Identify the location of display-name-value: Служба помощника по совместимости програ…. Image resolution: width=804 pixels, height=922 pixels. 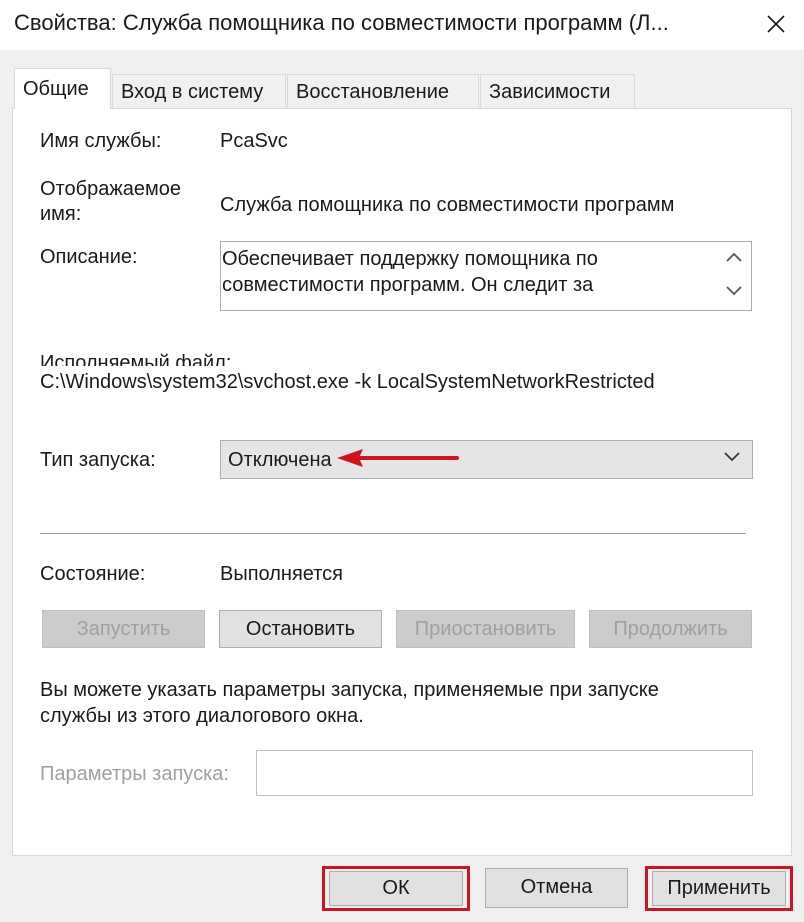
(447, 205).